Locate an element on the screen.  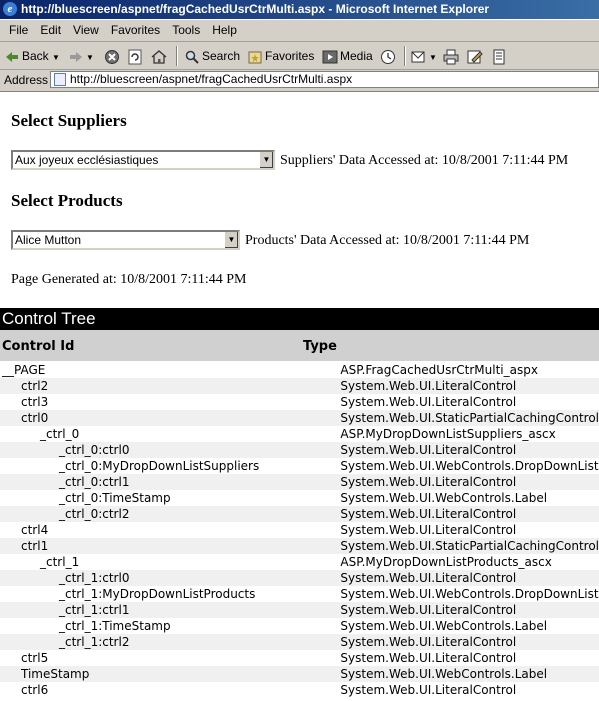
table-row: TimeStamp System.Web.UI.WebControls.Label is located at coordinates (299, 674).